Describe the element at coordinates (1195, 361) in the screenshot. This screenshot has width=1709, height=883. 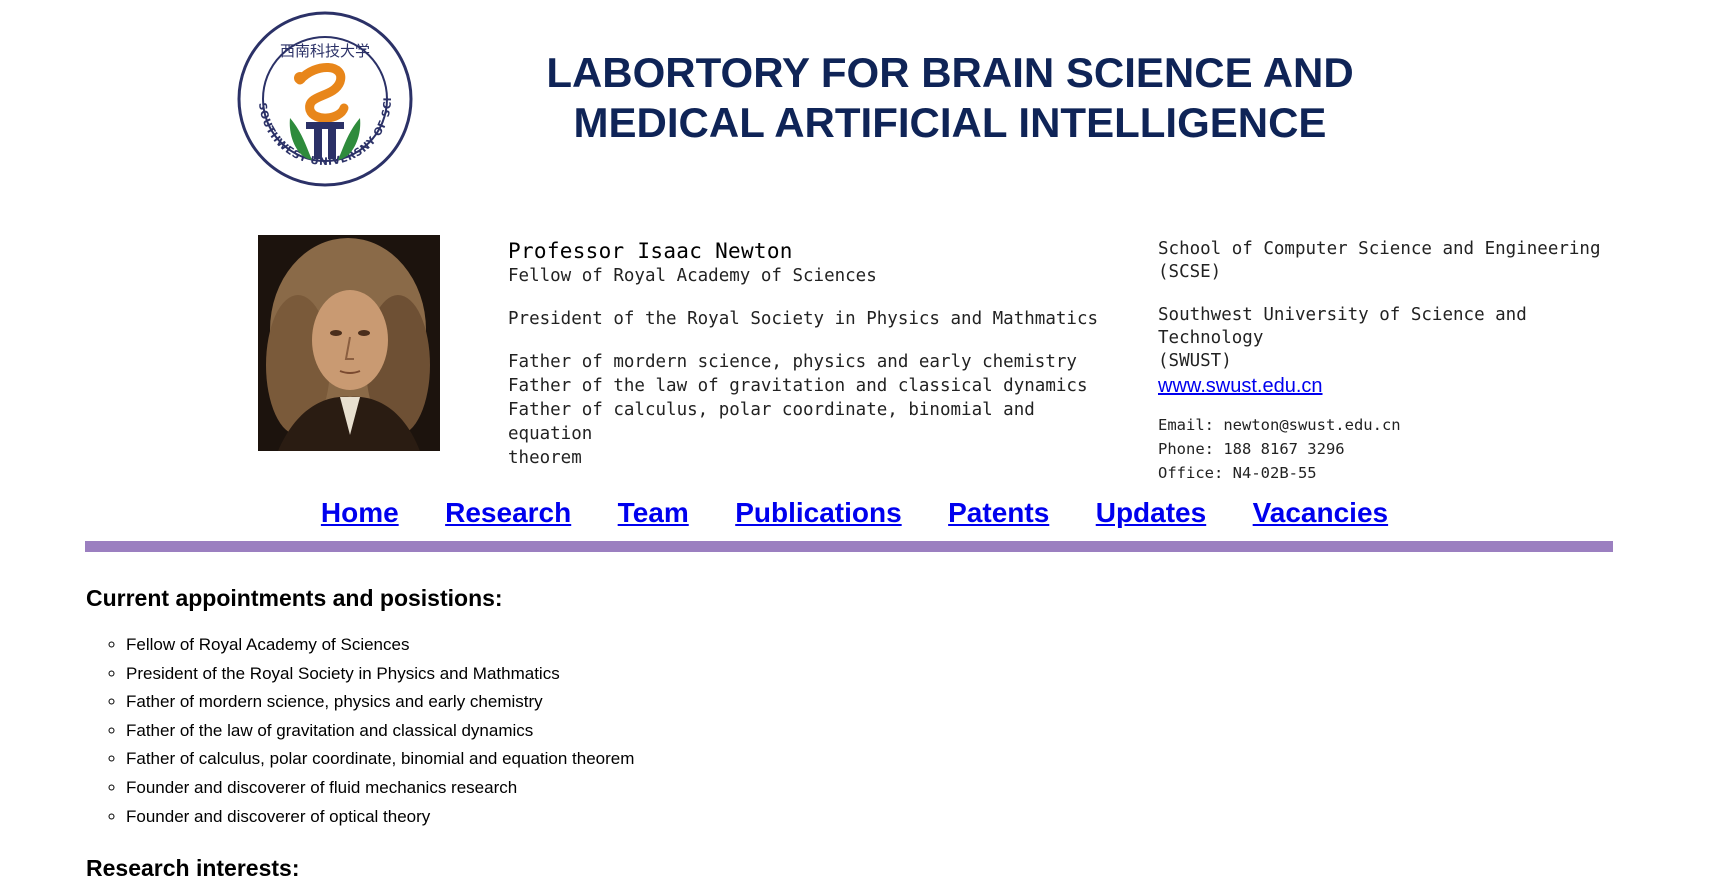
I see `university-abbrev: (SWUST)` at that location.